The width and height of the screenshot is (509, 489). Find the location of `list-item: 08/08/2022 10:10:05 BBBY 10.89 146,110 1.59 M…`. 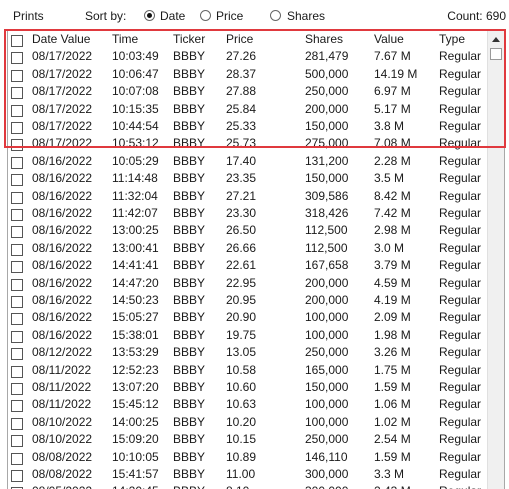

list-item: 08/08/2022 10:10:05 BBBY 10.89 146,110 1.59 M… is located at coordinates (247, 457).